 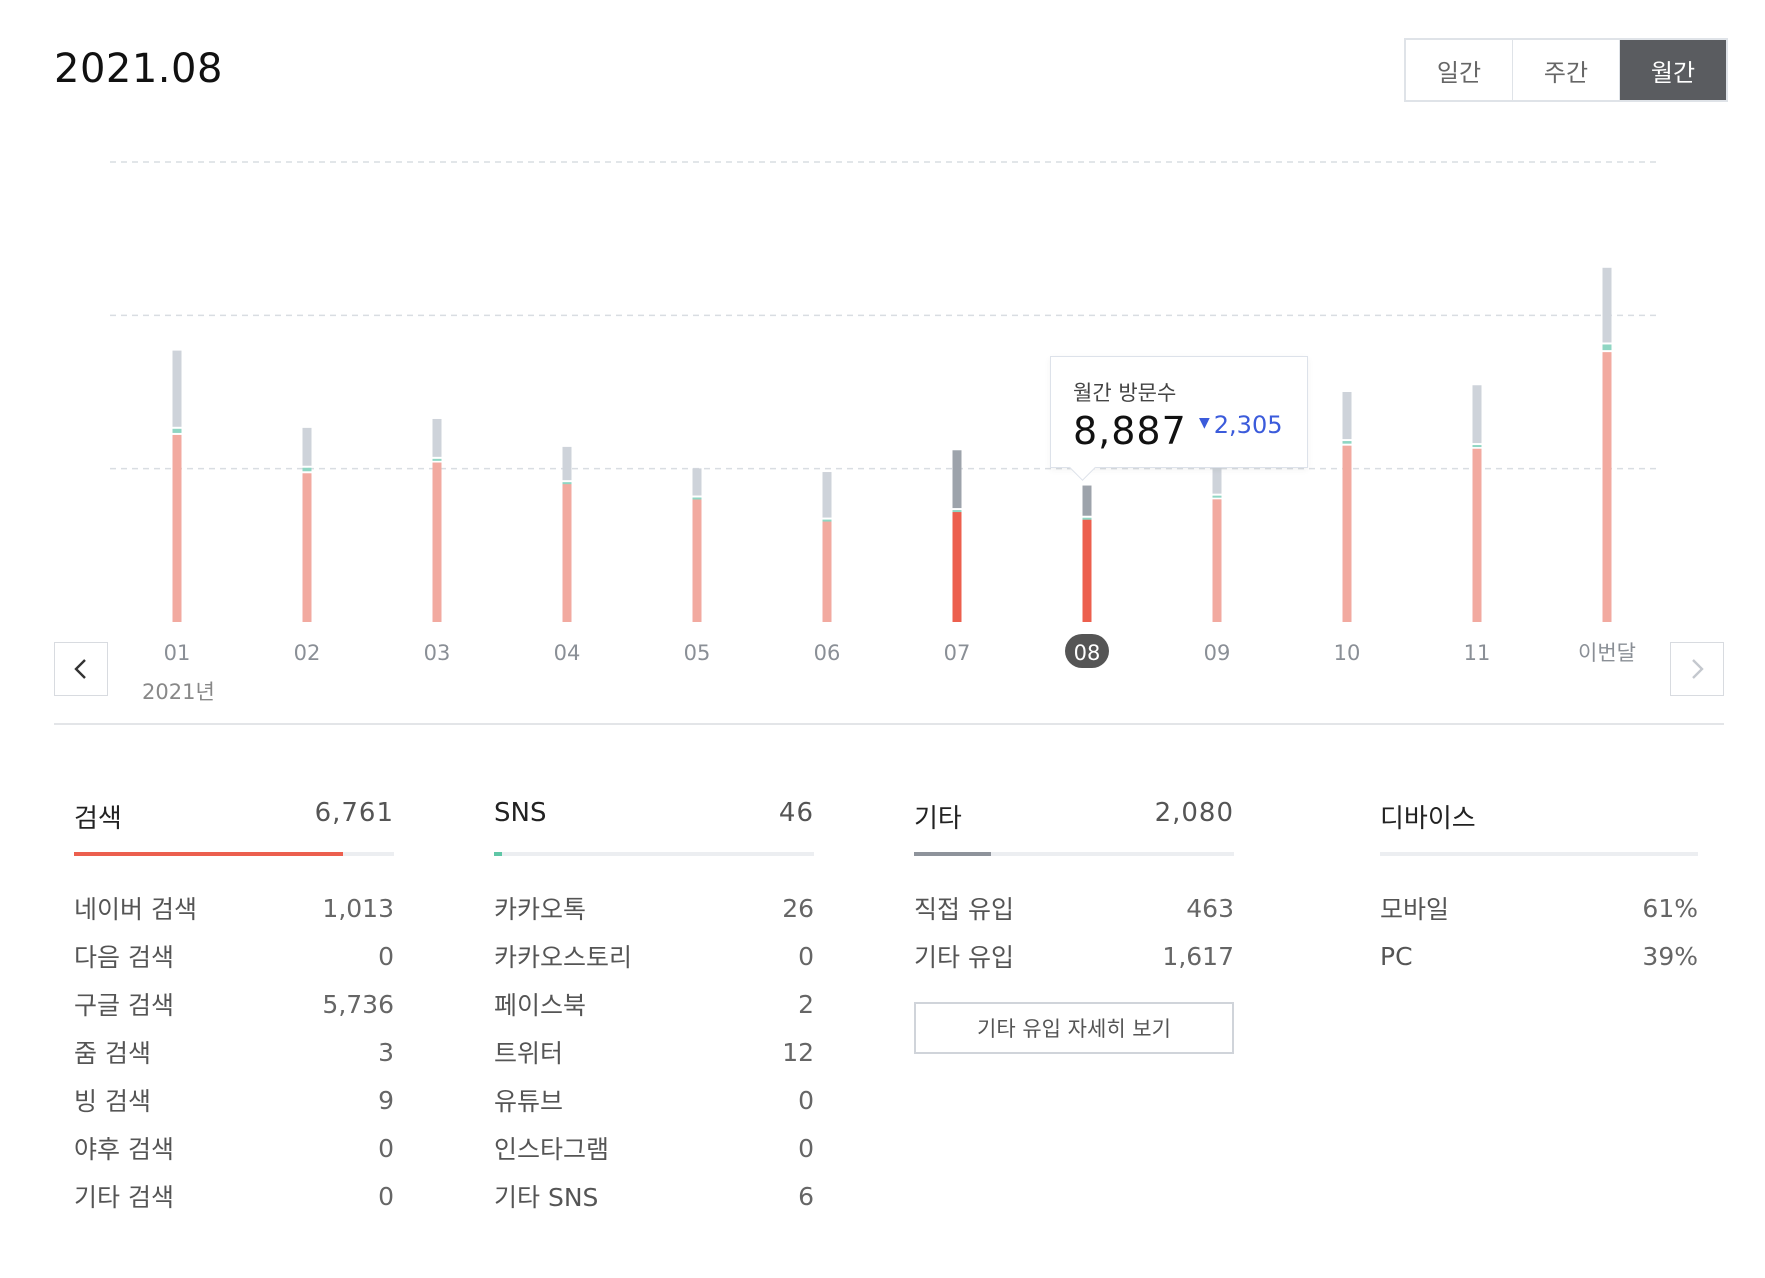 What do you see at coordinates (798, 908) in the screenshot?
I see `list-item-value: 26` at bounding box center [798, 908].